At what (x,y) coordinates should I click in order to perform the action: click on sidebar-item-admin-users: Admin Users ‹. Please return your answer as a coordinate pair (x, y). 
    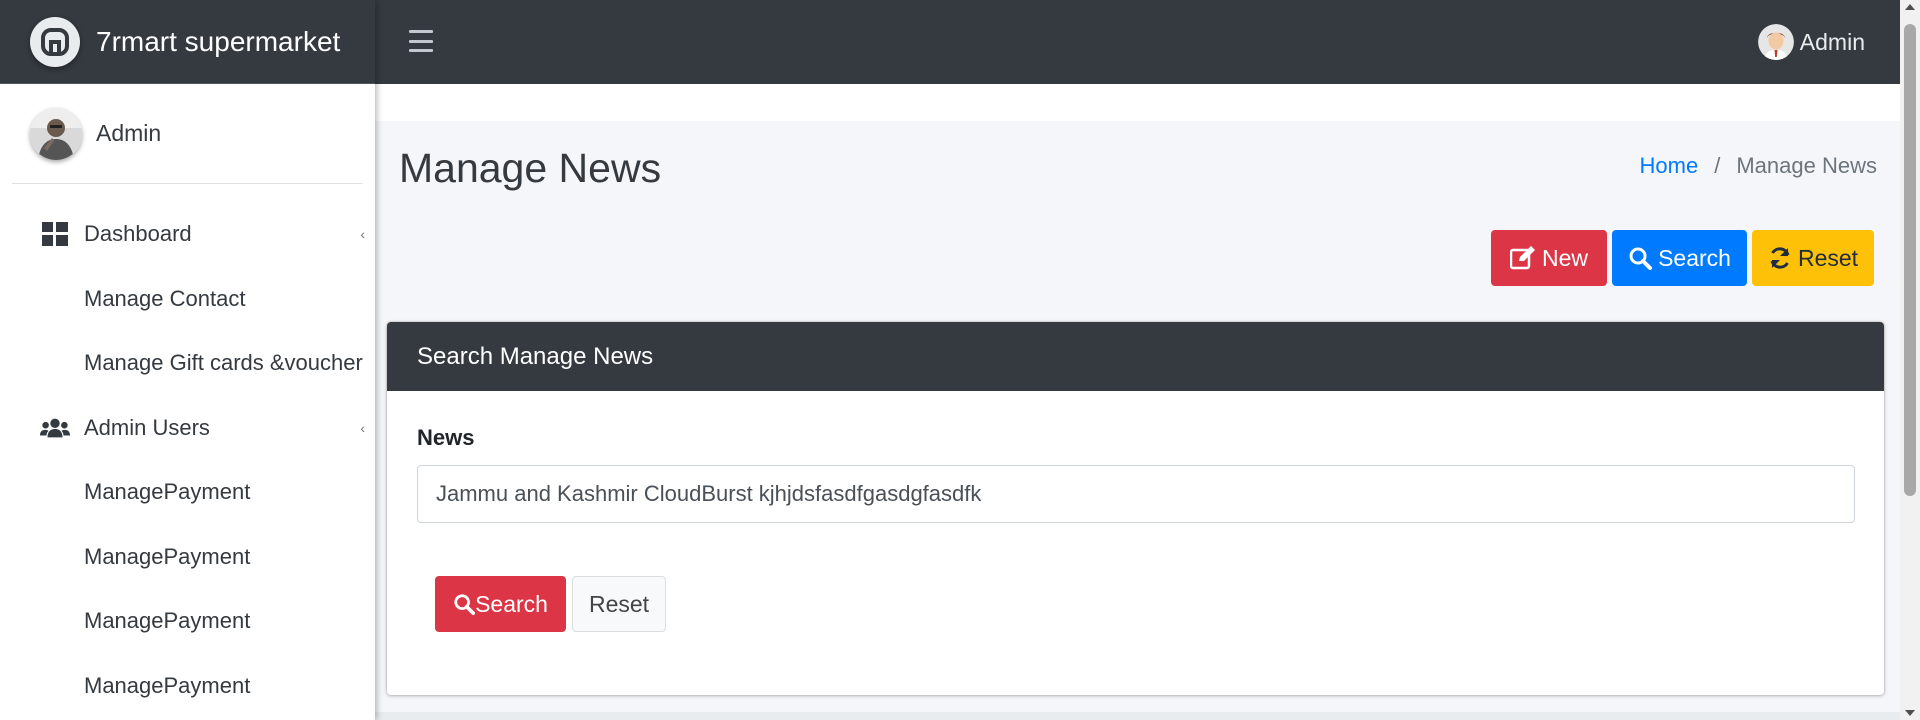
    Looking at the image, I should click on (187, 428).